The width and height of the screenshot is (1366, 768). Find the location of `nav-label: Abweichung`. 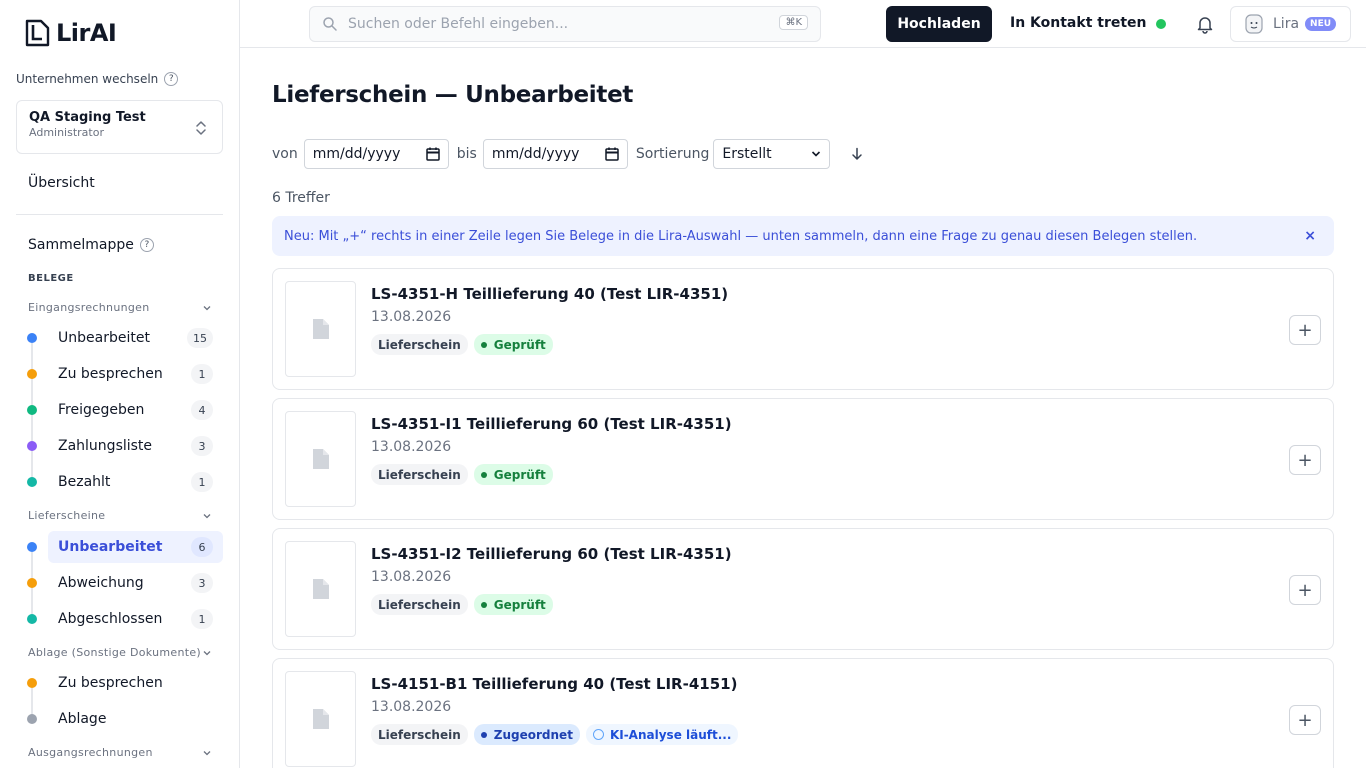

nav-label: Abweichung is located at coordinates (101, 583).